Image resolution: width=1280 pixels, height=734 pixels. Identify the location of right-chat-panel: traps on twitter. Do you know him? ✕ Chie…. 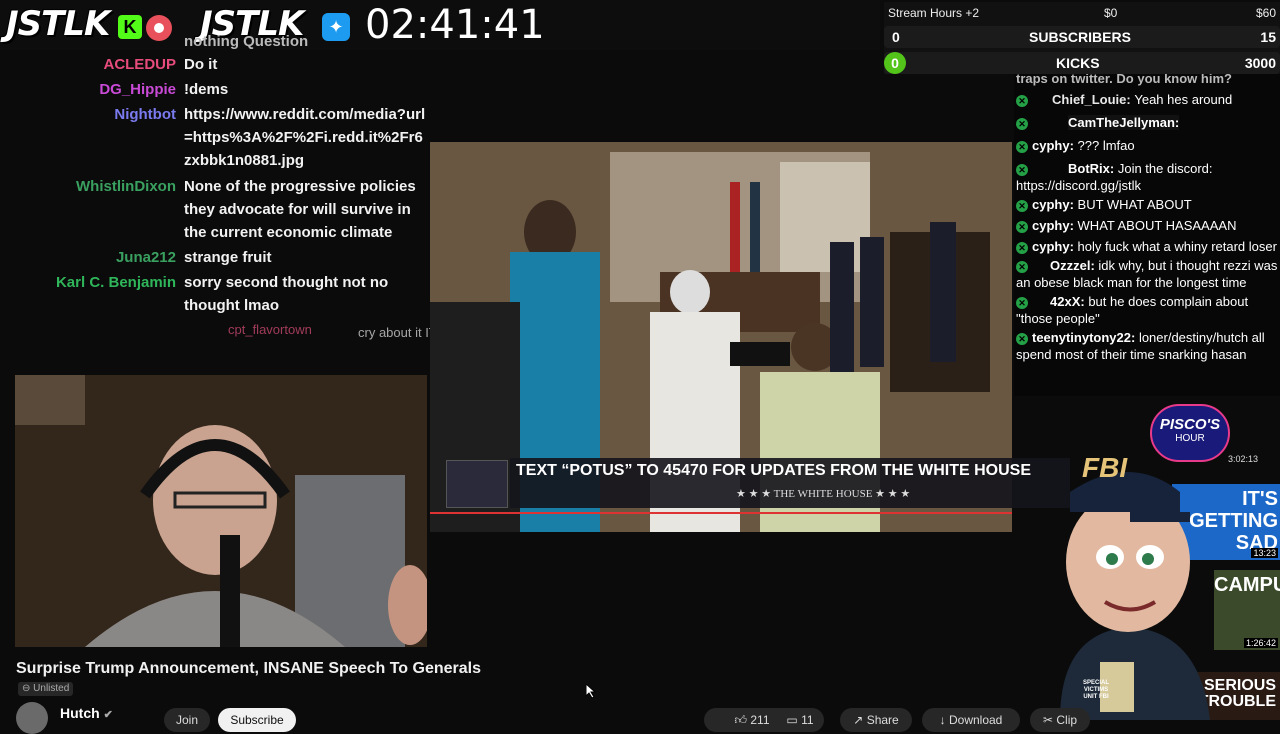
(1147, 235).